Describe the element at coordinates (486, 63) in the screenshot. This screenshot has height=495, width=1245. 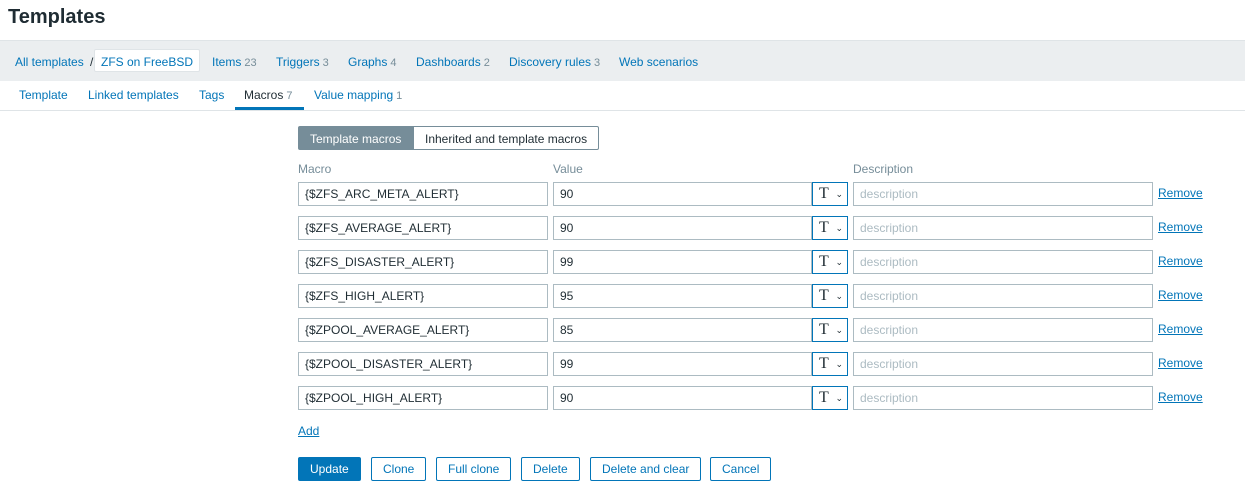
I see `nav-dashboards-count: 2` at that location.